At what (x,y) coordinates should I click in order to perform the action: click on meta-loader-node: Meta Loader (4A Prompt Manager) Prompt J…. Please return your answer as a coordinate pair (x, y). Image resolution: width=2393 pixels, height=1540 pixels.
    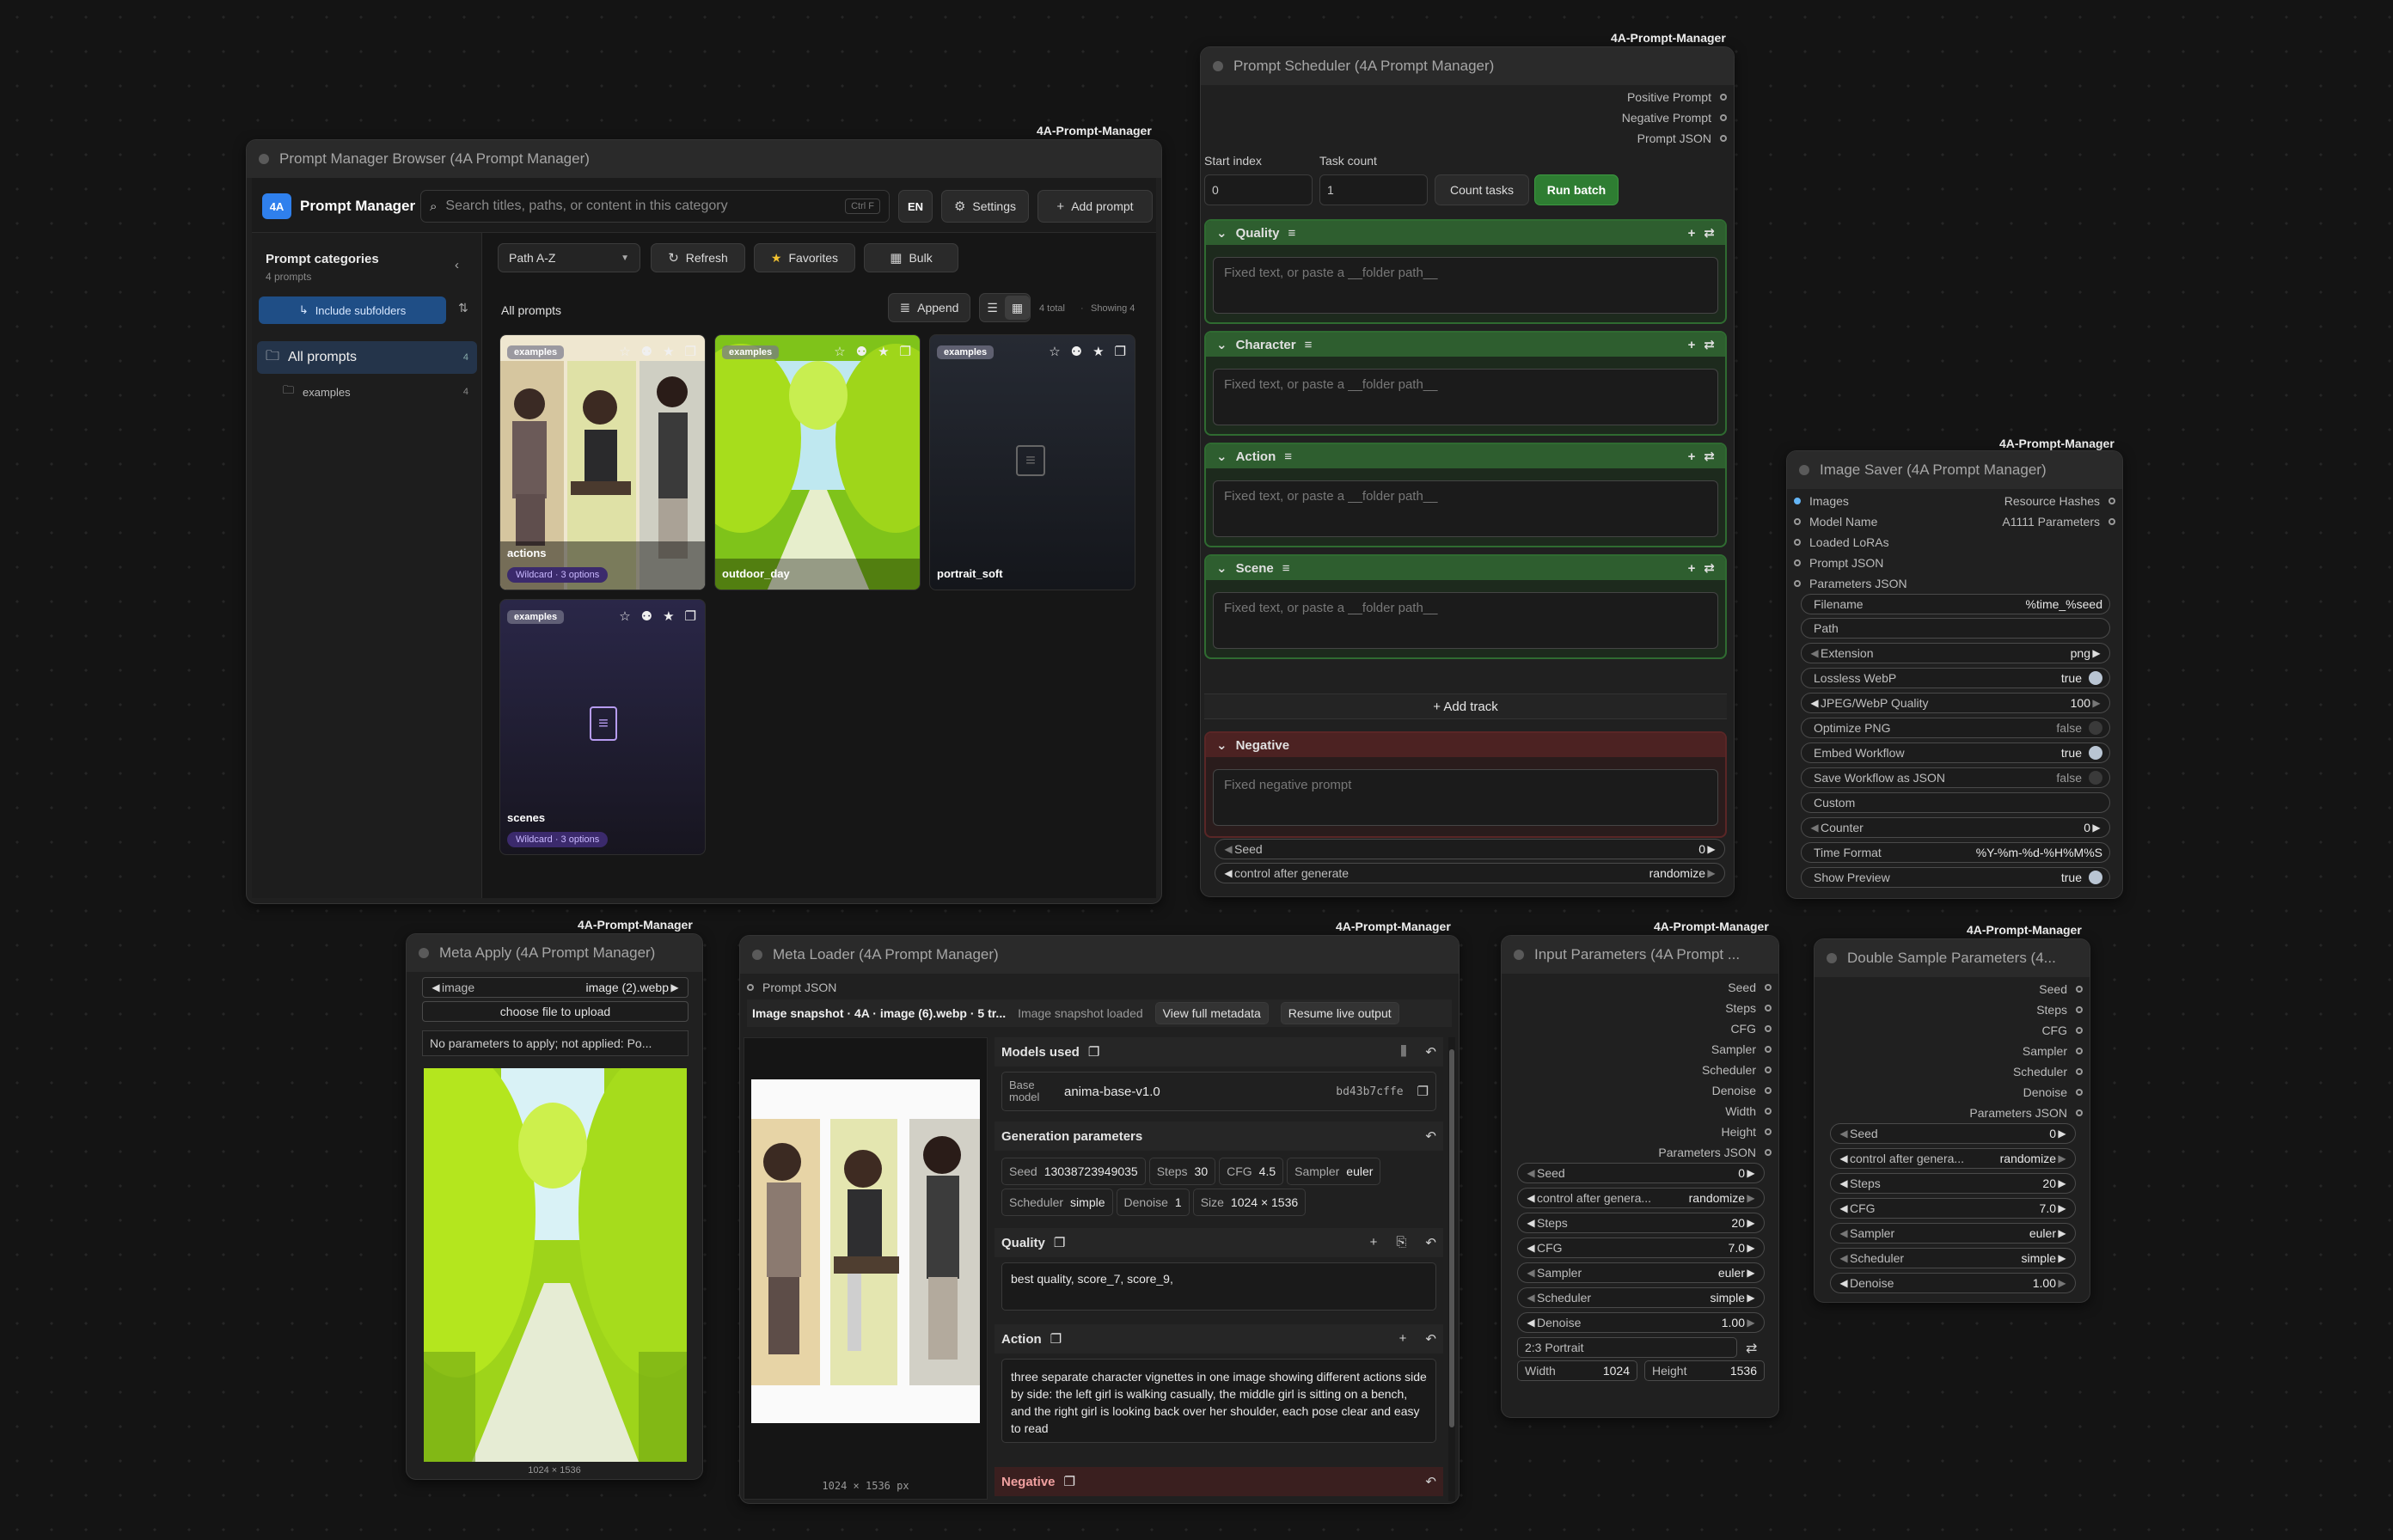
    Looking at the image, I should click on (1099, 1219).